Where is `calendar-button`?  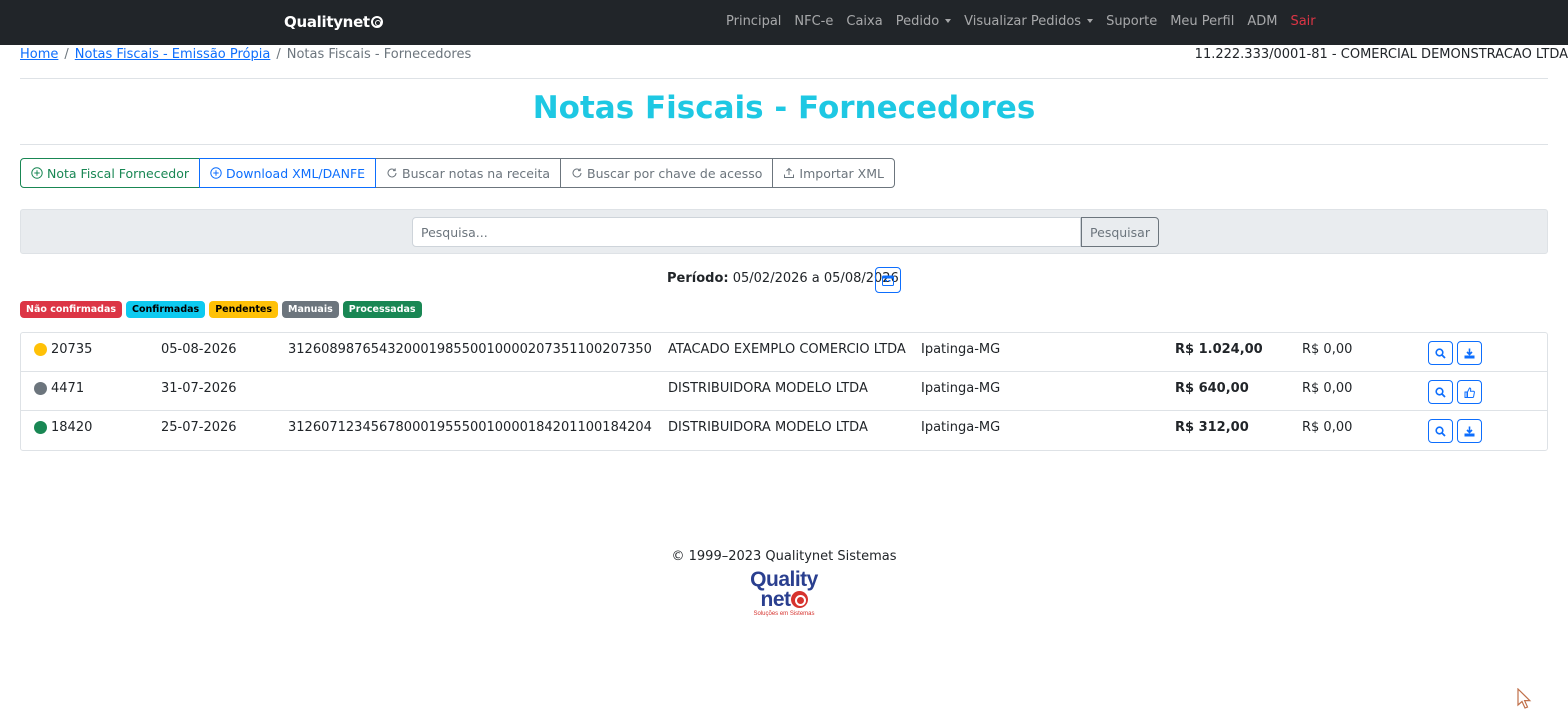
calendar-button is located at coordinates (888, 280).